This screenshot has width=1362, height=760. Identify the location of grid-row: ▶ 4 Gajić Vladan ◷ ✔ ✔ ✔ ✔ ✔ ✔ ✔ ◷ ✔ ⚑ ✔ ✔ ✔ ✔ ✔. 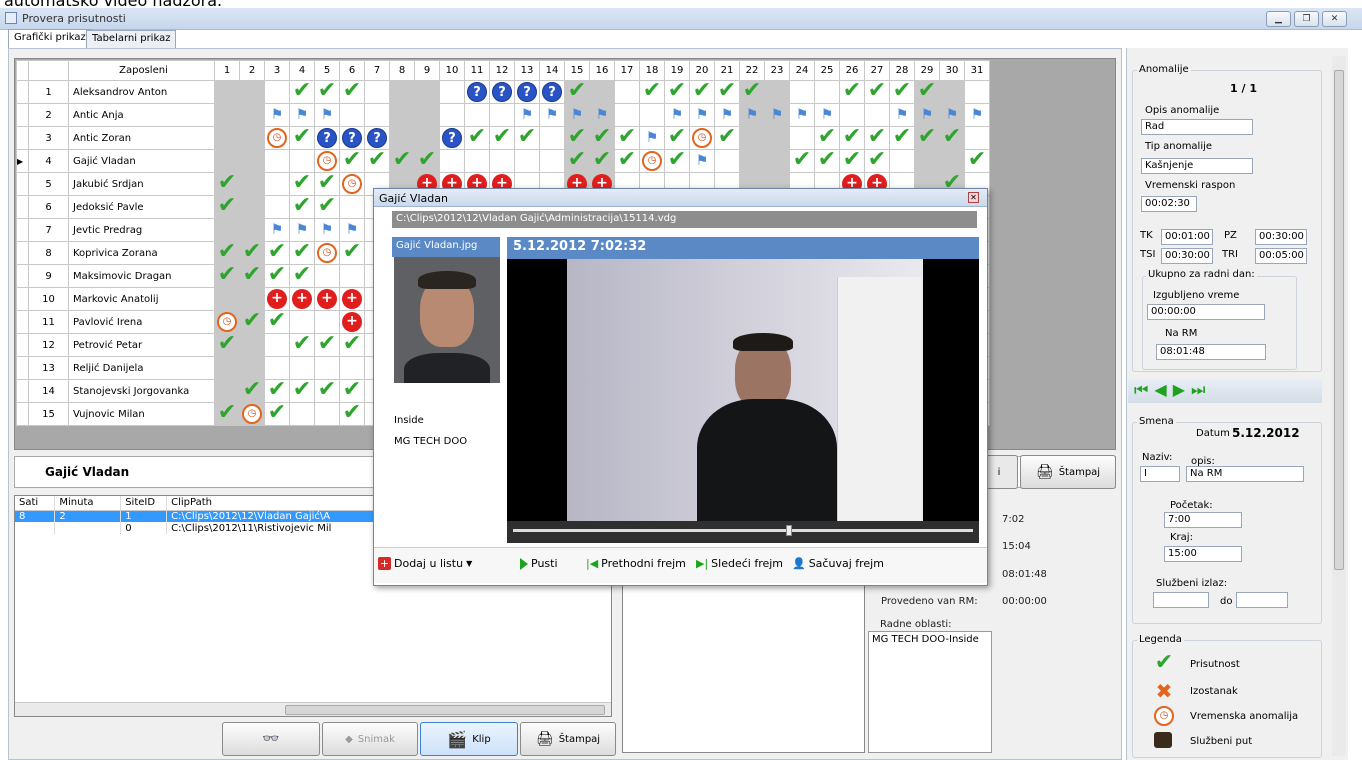
(503, 161).